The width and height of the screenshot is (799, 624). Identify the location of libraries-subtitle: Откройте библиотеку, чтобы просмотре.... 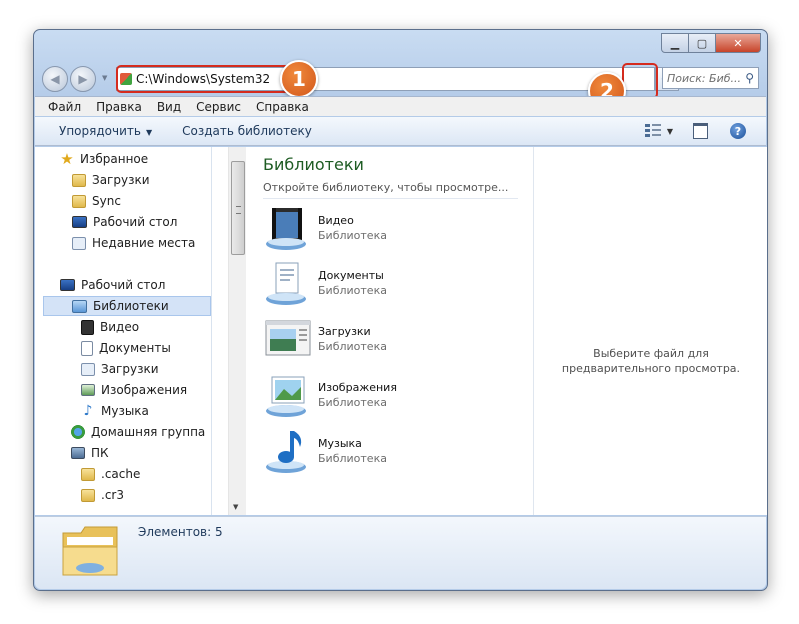
(386, 187).